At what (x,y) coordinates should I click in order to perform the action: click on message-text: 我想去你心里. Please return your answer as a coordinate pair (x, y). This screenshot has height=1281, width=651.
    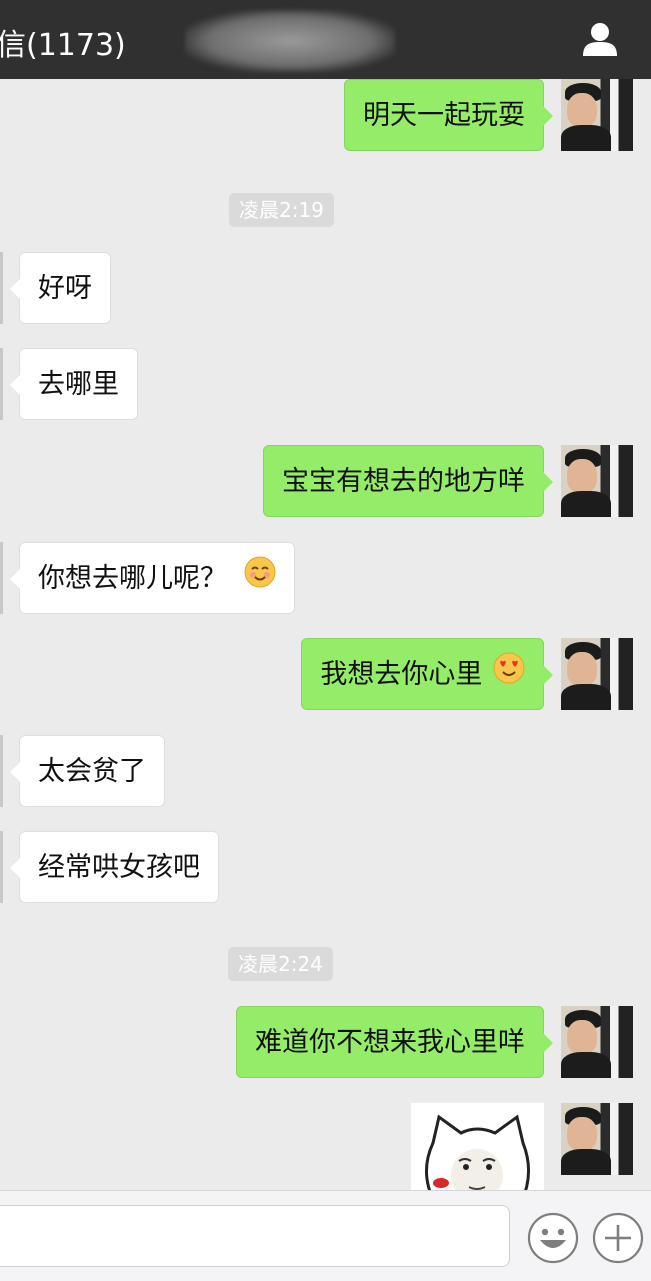
    Looking at the image, I should click on (401, 674).